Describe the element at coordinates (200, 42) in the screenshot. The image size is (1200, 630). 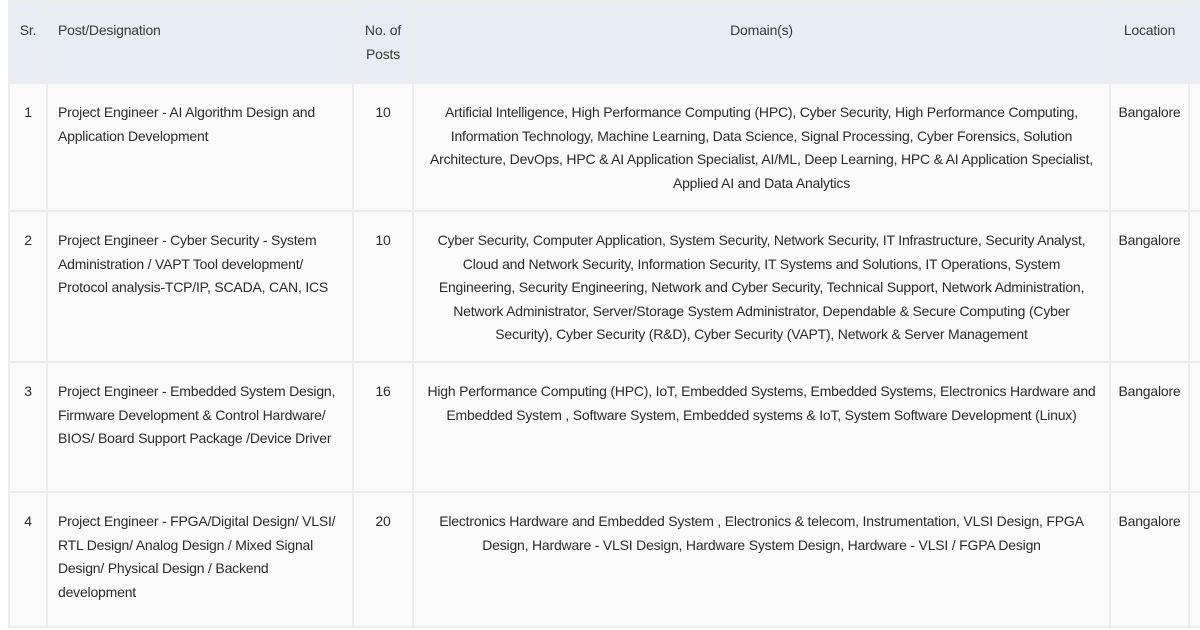
I see `header-post-designation: Post/Designation` at that location.